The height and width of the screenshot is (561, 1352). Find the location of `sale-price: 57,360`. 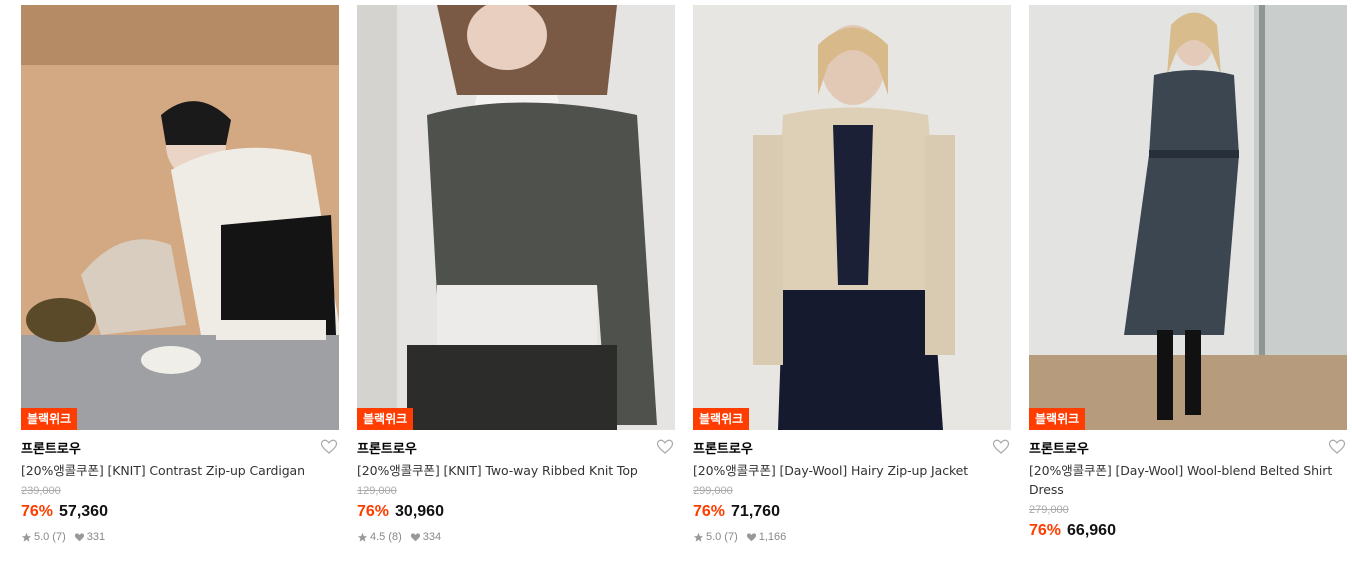

sale-price: 57,360 is located at coordinates (83, 511).